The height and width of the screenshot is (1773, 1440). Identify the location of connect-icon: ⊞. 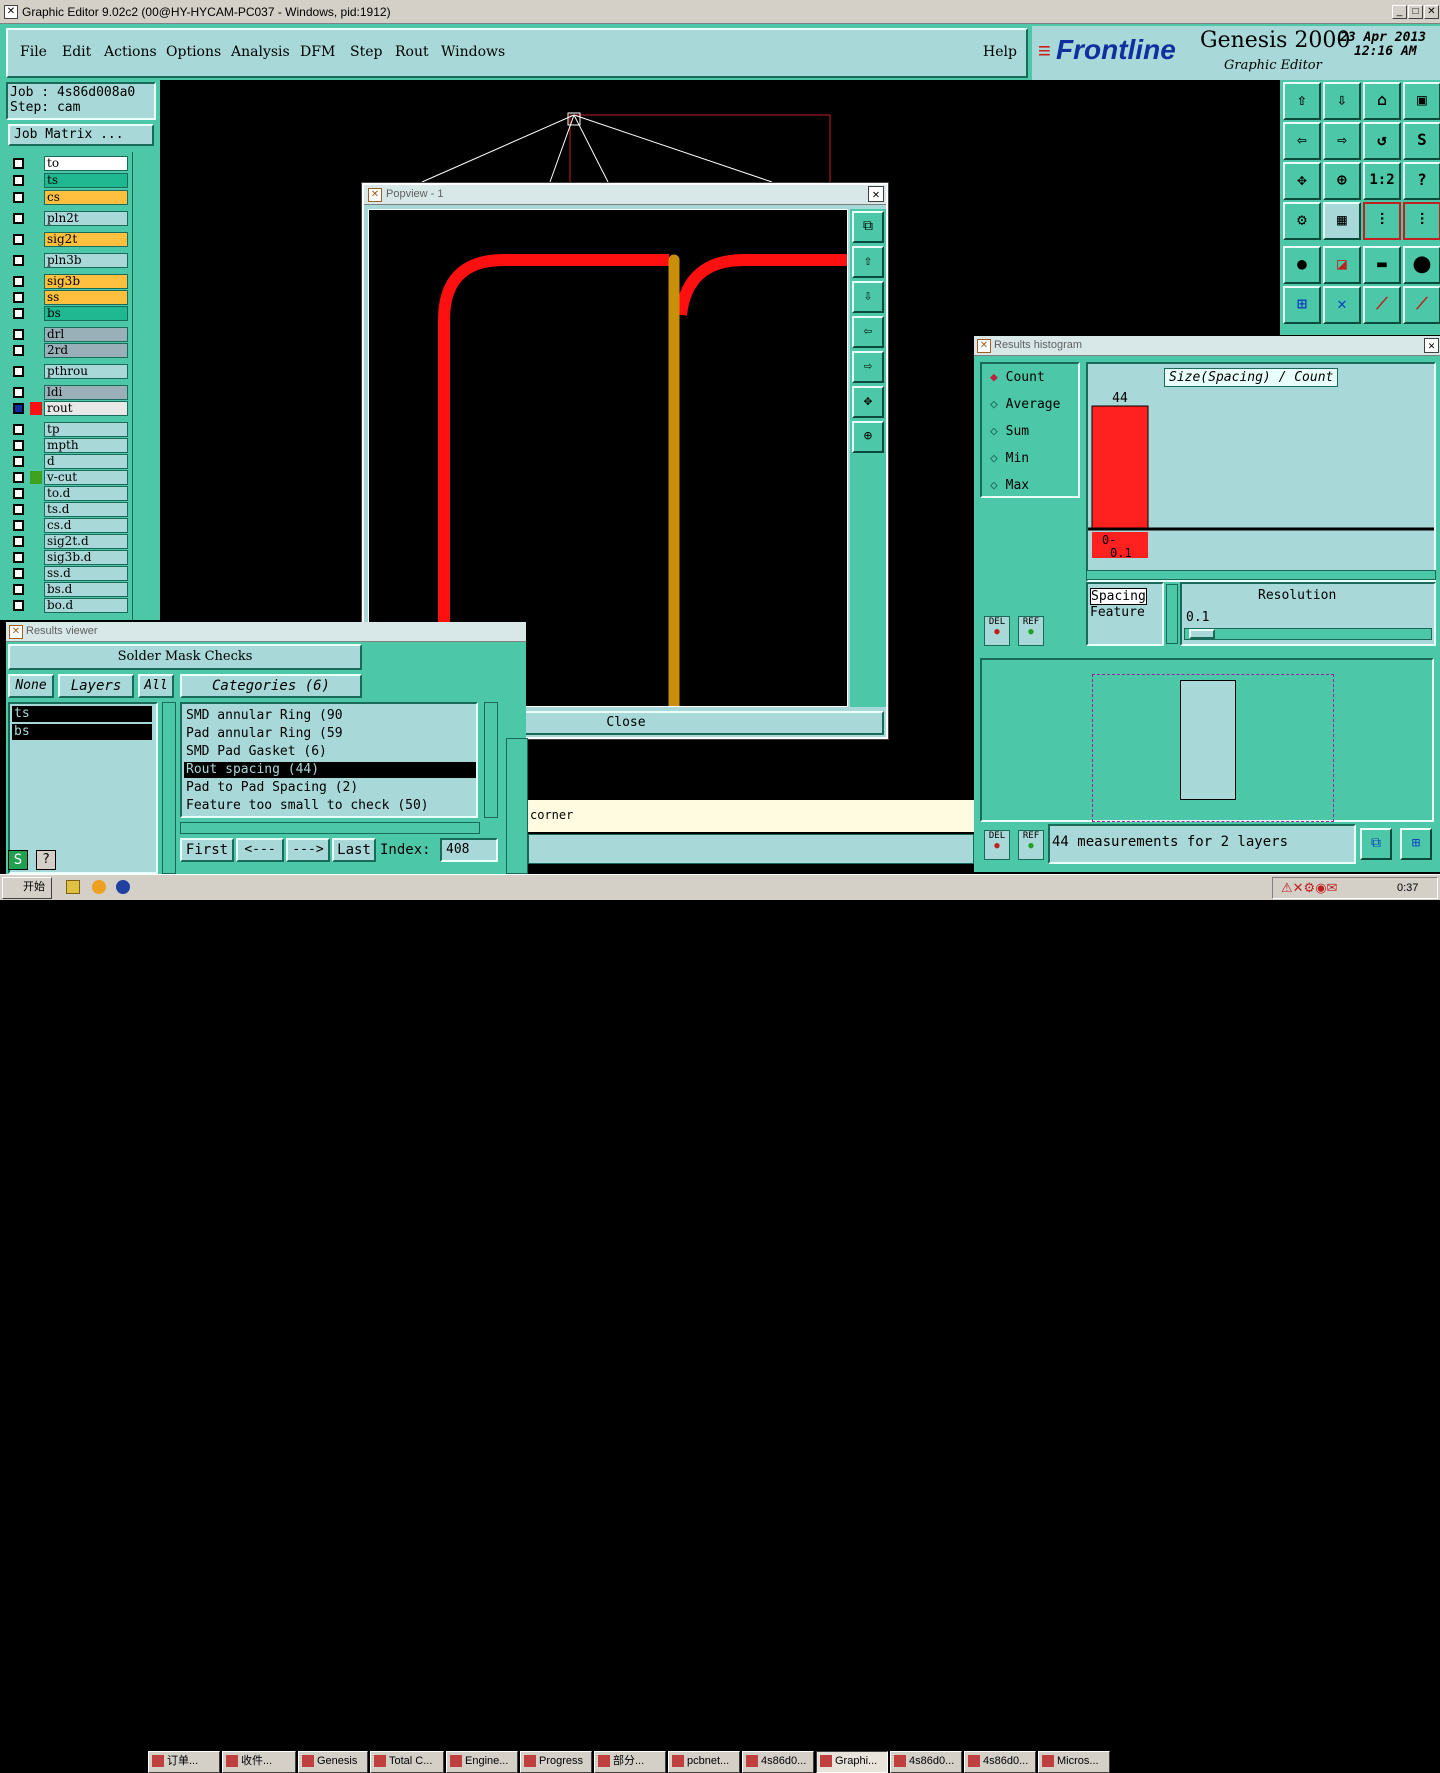
(1302, 305).